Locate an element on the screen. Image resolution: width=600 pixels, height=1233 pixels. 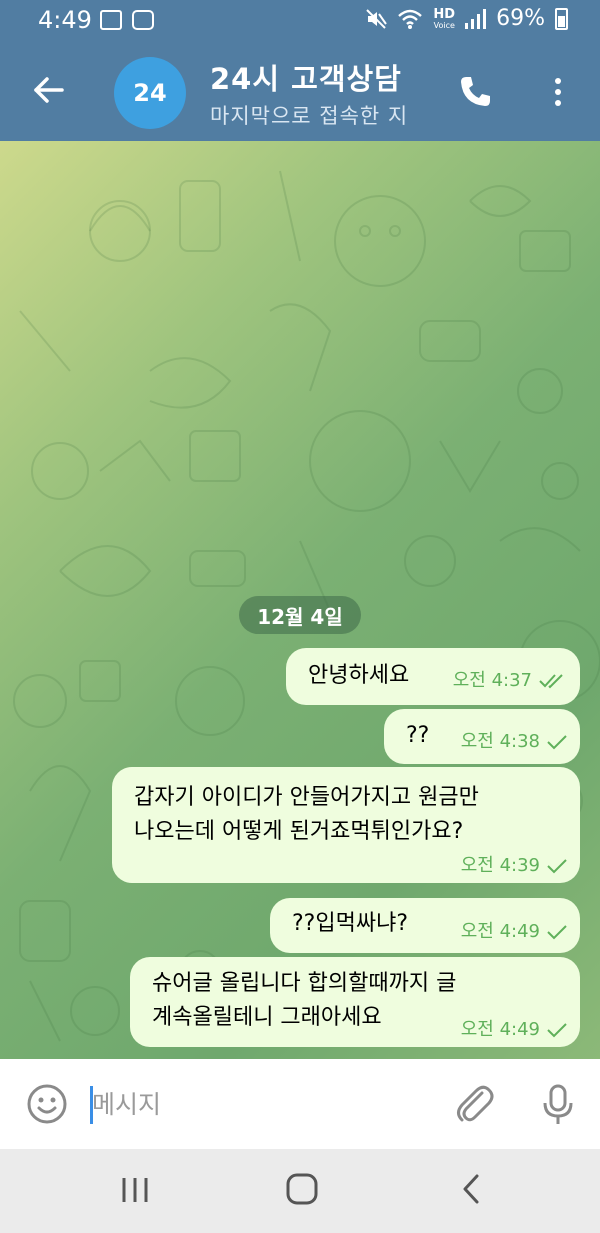
message-text: ?? is located at coordinates (418, 735).